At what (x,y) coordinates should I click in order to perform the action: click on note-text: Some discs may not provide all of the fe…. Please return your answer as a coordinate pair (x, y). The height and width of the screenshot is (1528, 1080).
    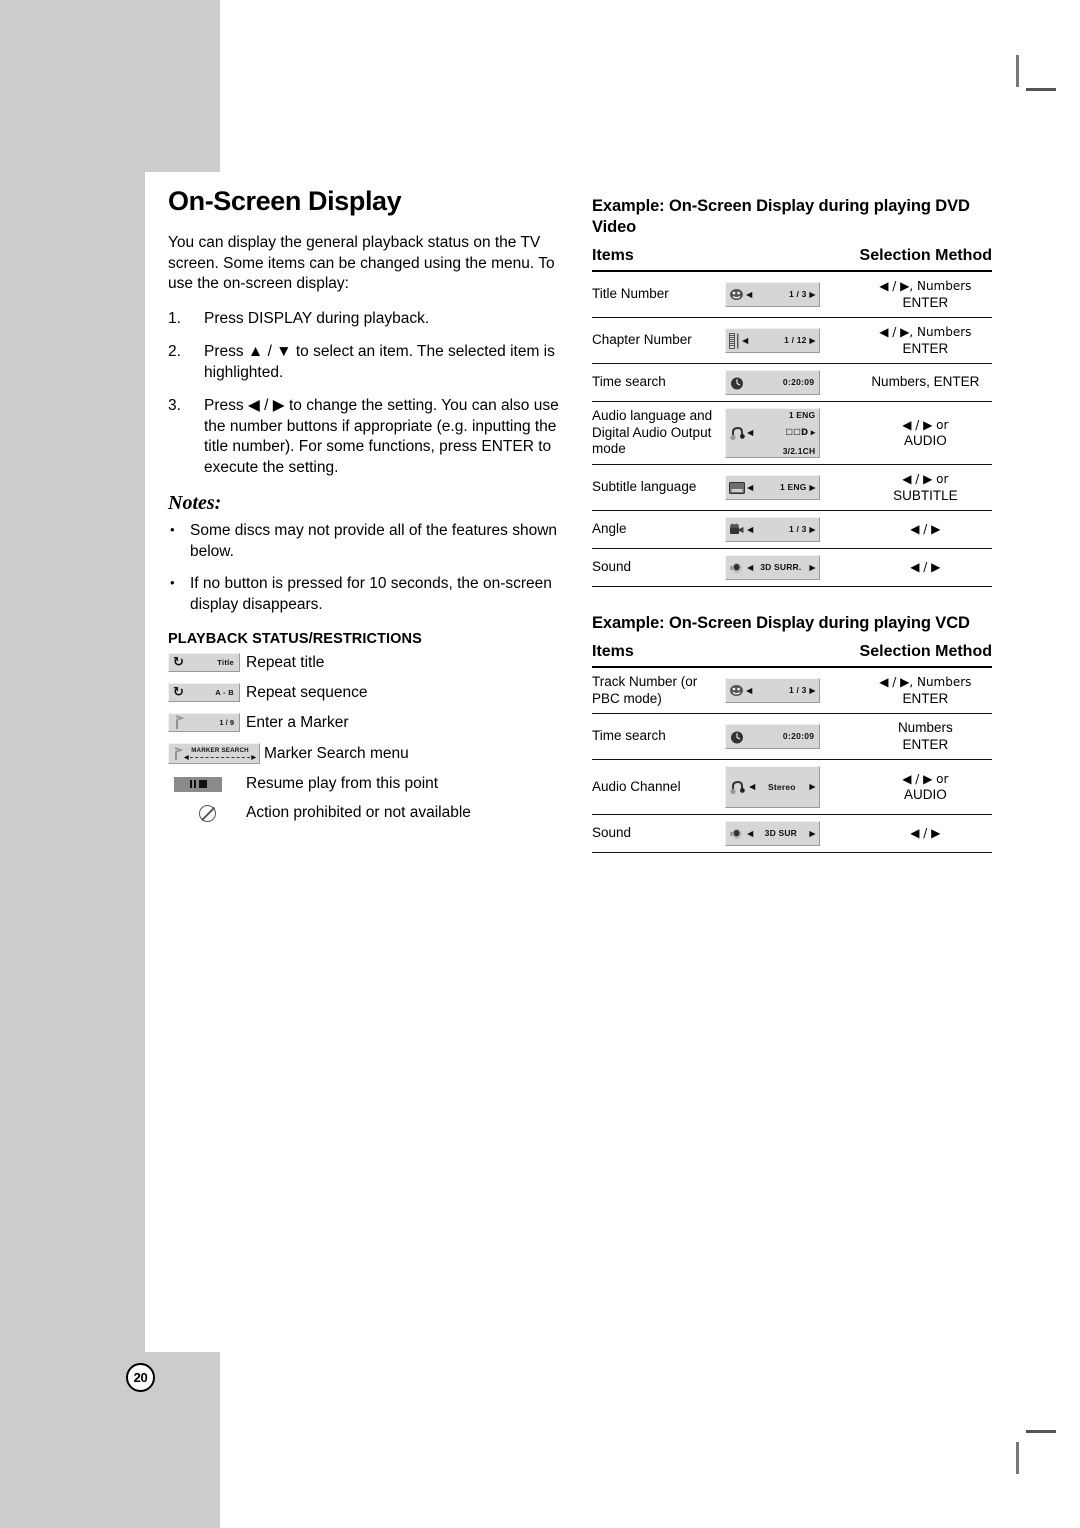
    Looking at the image, I should click on (374, 541).